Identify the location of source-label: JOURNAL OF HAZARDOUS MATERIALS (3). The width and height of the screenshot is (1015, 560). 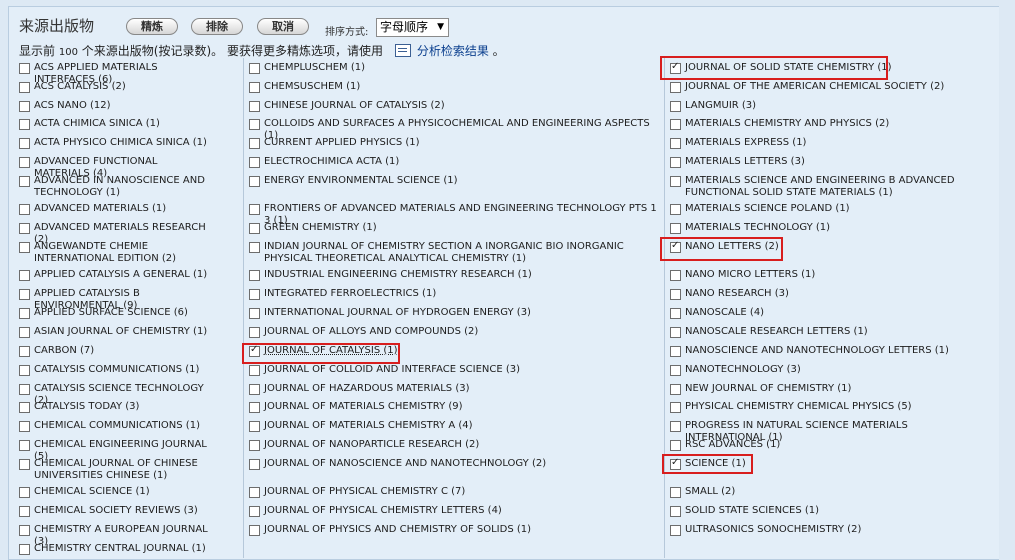
(367, 388).